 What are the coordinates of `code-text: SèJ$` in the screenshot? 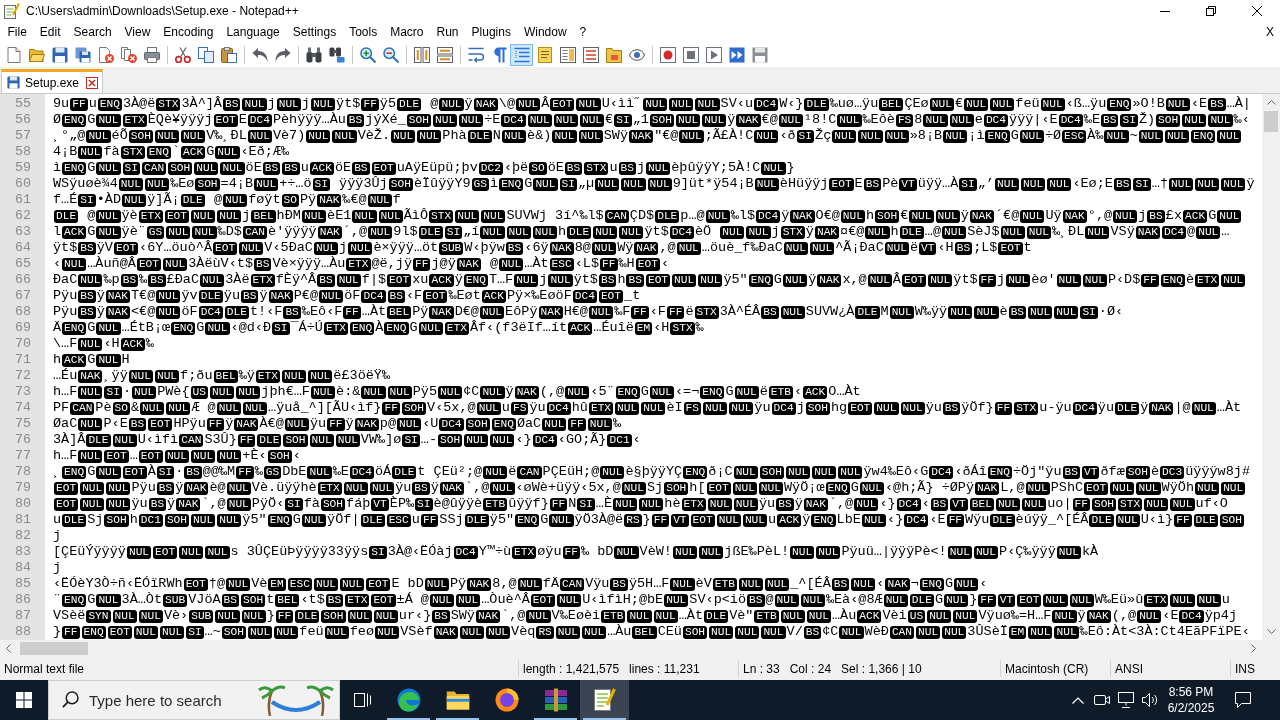 It's located at (983, 232).